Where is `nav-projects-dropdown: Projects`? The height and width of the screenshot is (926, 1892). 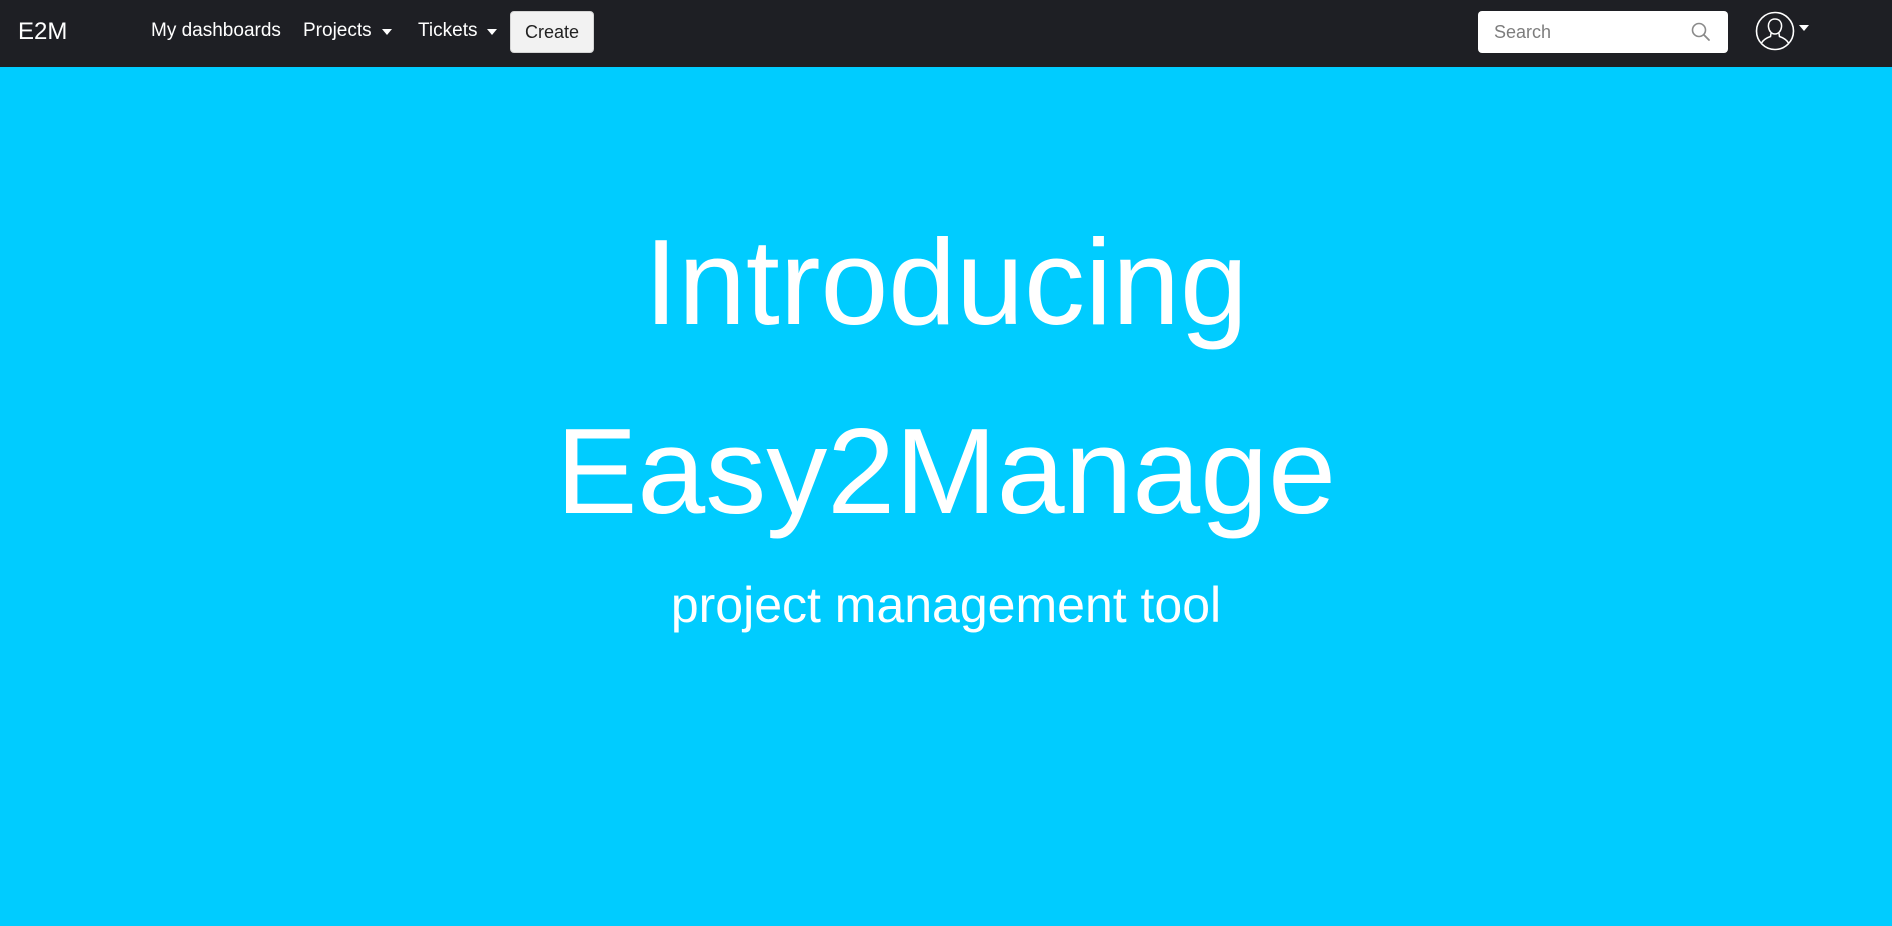 nav-projects-dropdown: Projects is located at coordinates (347, 31).